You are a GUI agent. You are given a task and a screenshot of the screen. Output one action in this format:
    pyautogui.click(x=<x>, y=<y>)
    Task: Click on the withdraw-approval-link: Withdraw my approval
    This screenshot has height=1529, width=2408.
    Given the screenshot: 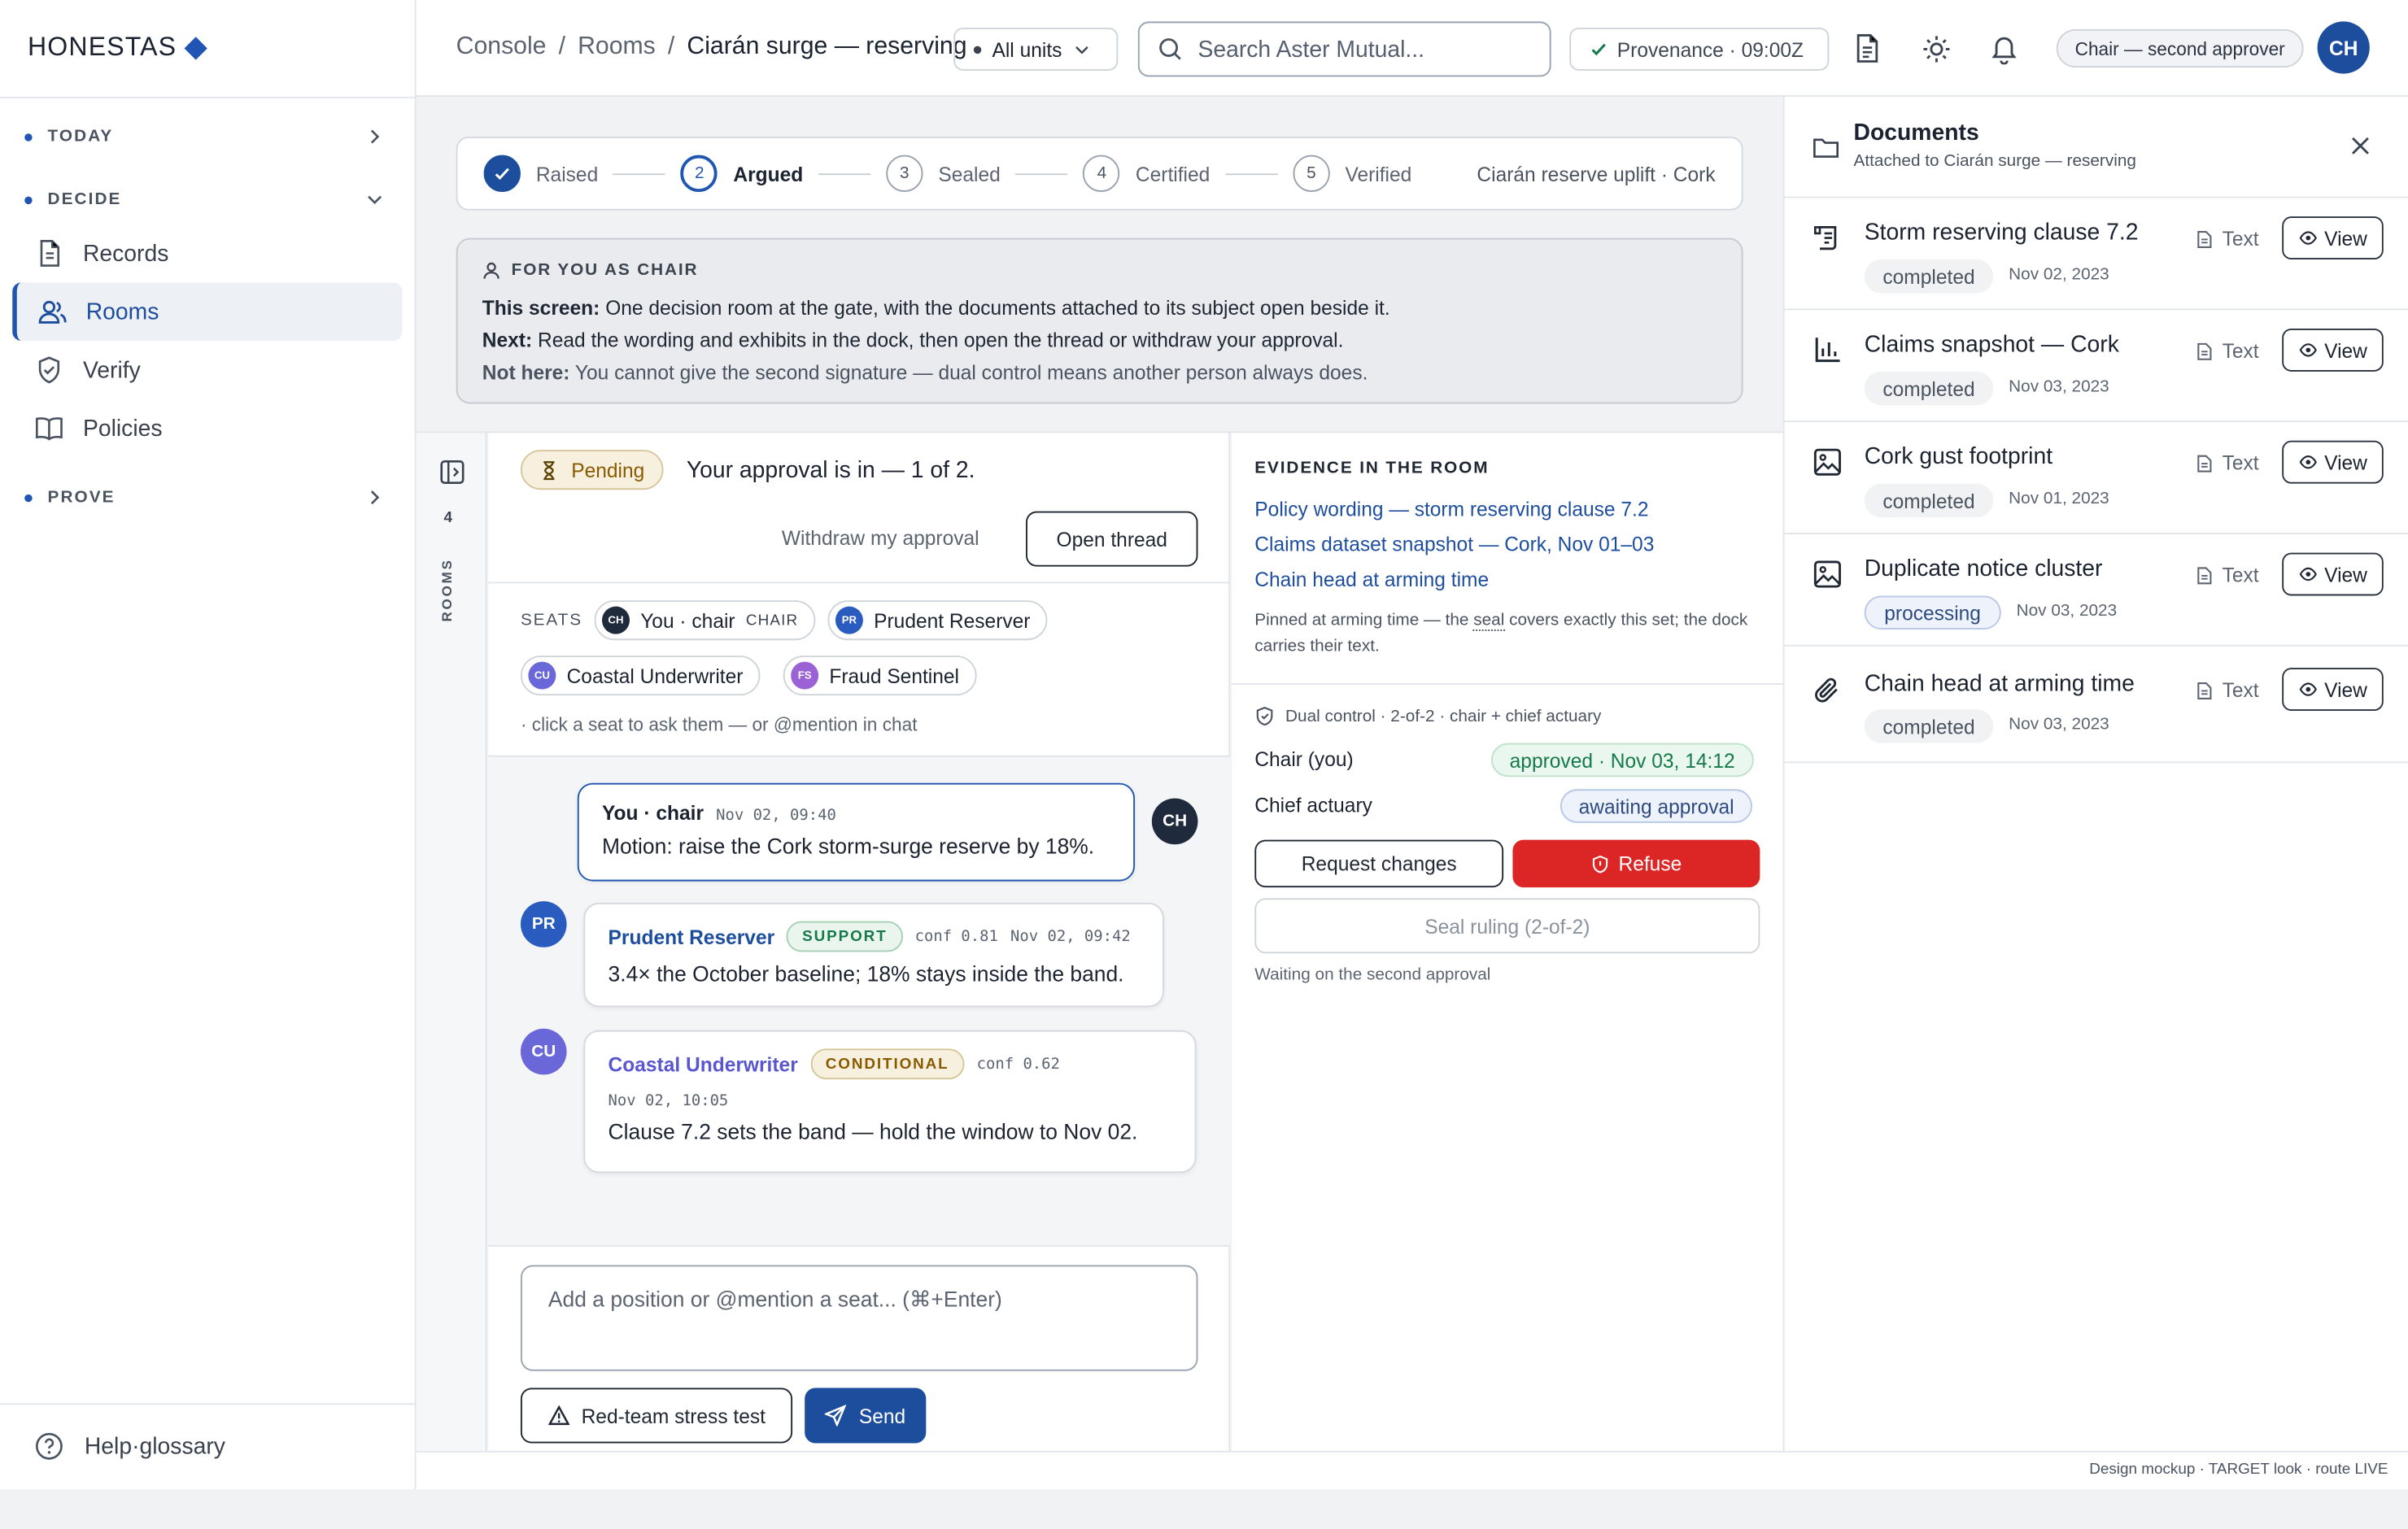 What is the action you would take?
    pyautogui.click(x=881, y=538)
    